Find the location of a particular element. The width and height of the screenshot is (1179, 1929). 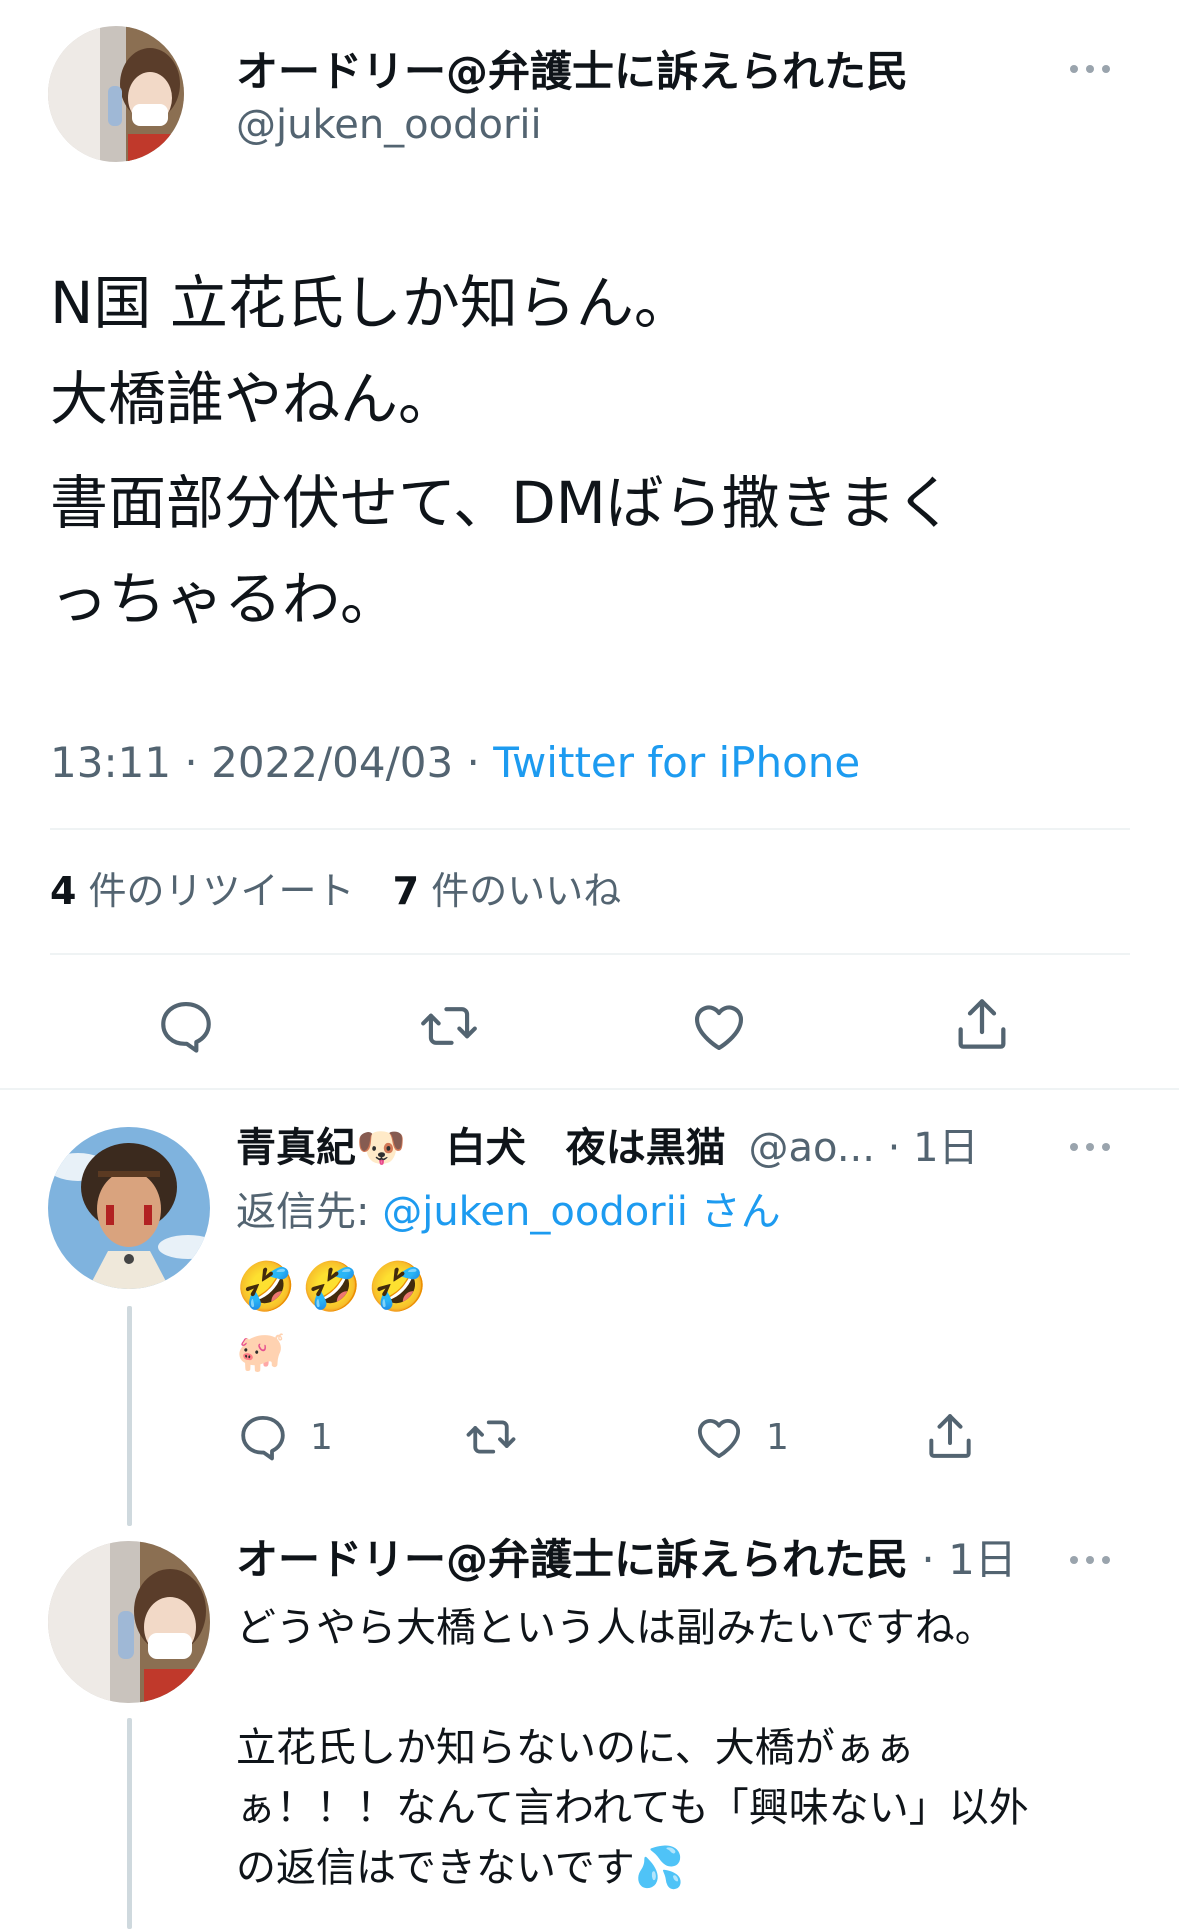

reply-2-name: オードリー@弁護士に訴えられた民 is located at coordinates (572, 1559).